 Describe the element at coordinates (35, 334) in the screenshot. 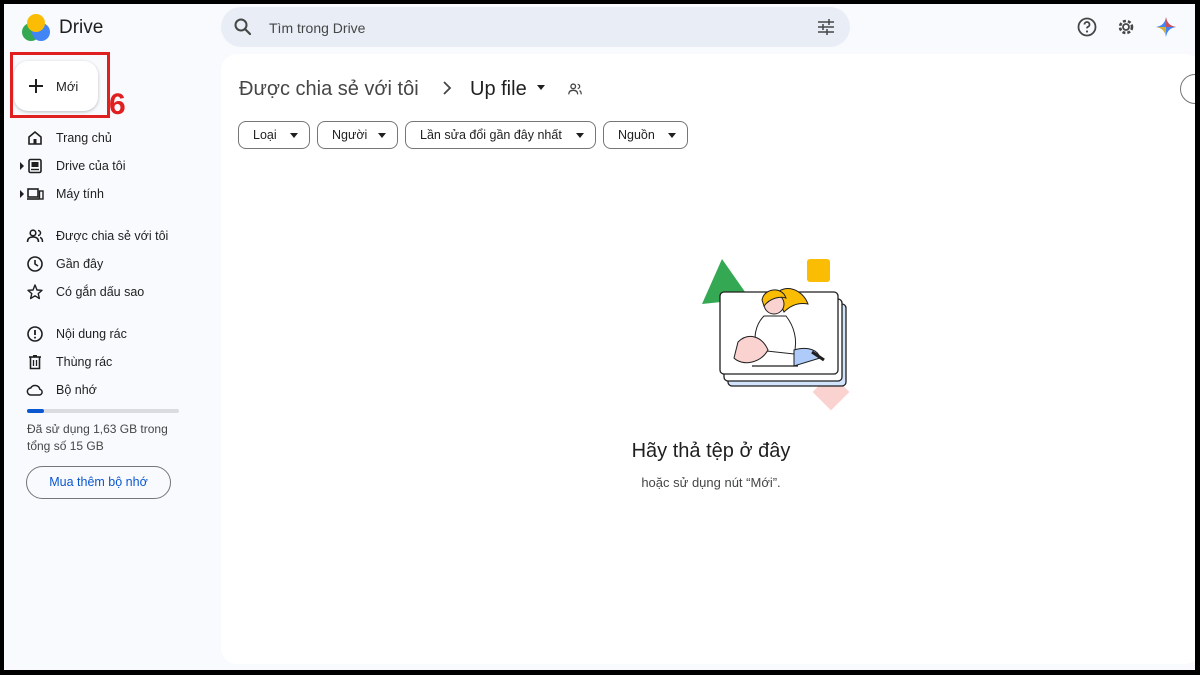

I see `spam-icon` at that location.